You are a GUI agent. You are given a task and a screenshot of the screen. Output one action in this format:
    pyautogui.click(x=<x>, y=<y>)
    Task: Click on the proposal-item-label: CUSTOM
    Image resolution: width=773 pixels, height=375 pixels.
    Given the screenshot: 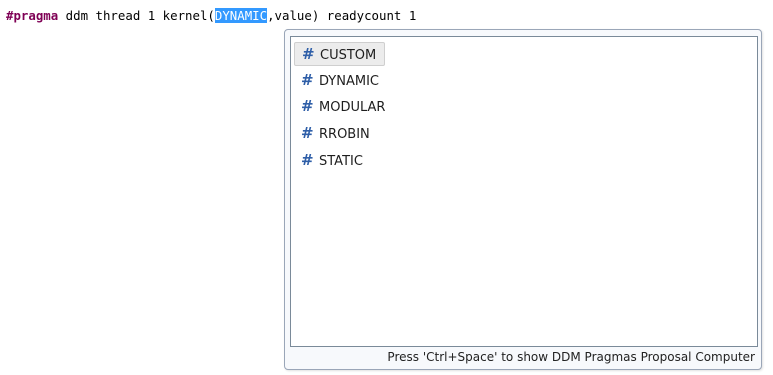 What is the action you would take?
    pyautogui.click(x=348, y=55)
    